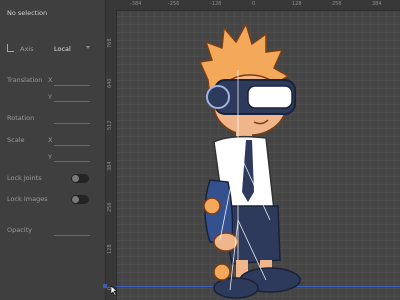 This screenshot has width=400, height=300. I want to click on ruler-left: 768 640 512 384 256 128 0, so click(111, 155).